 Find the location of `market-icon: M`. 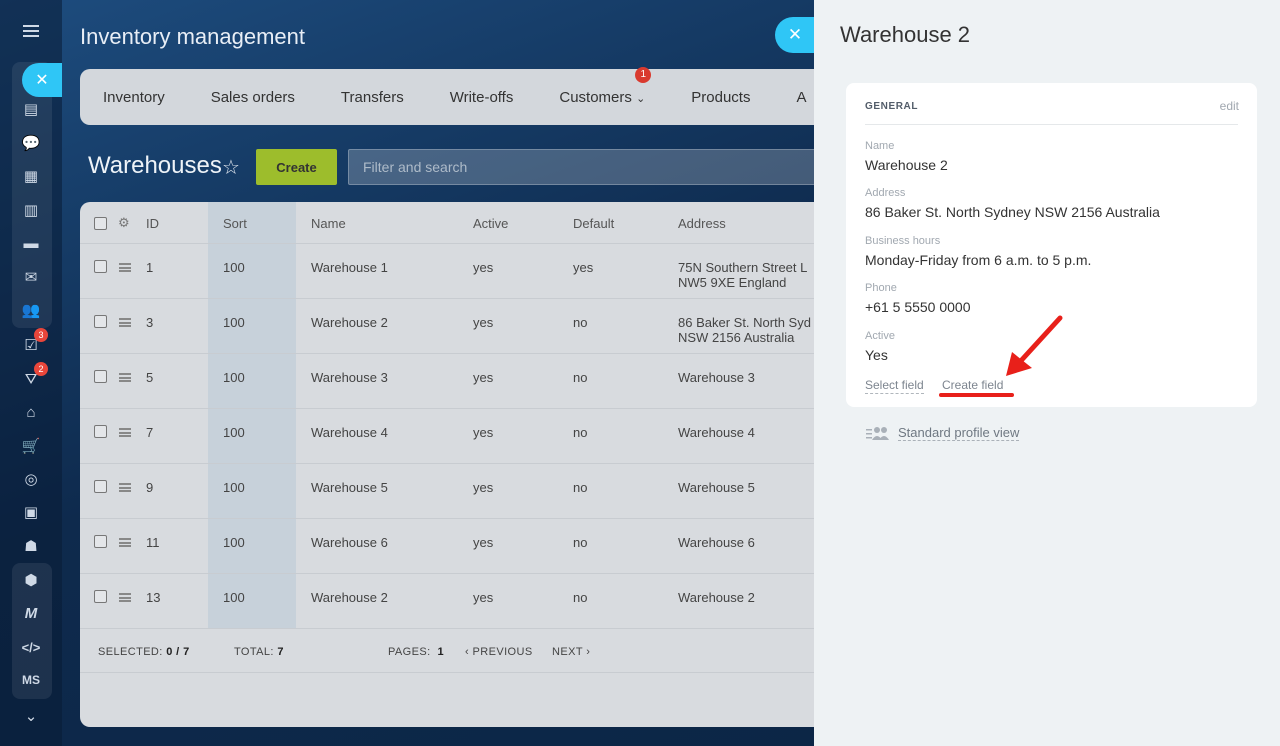

market-icon: M is located at coordinates (31, 613).